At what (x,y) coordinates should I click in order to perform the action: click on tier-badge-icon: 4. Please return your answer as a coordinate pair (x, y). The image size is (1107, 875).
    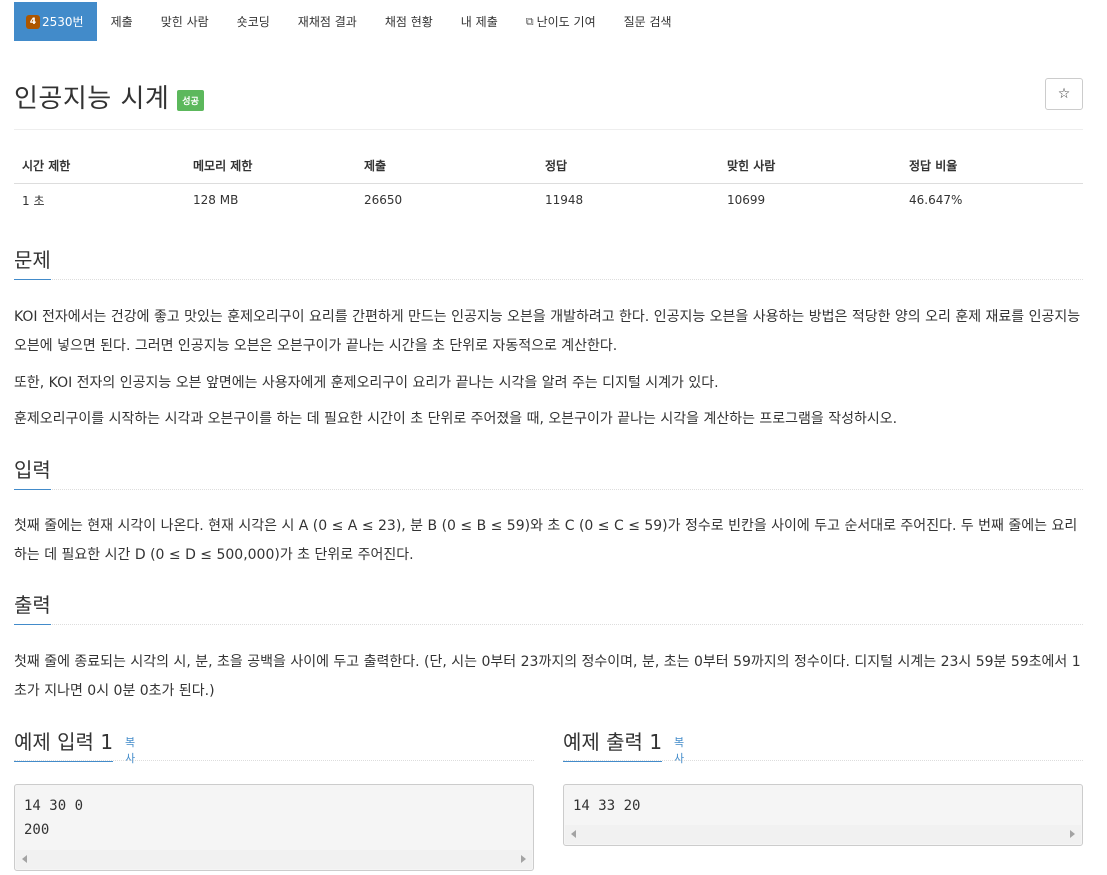
    Looking at the image, I should click on (33, 21).